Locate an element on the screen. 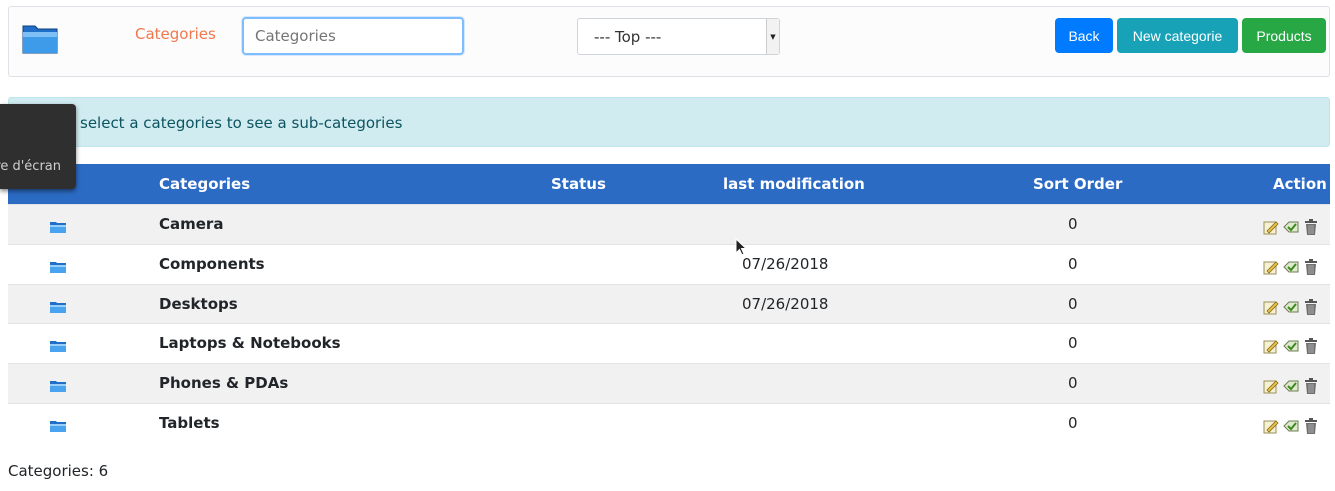  page-title: Categories is located at coordinates (175, 34).